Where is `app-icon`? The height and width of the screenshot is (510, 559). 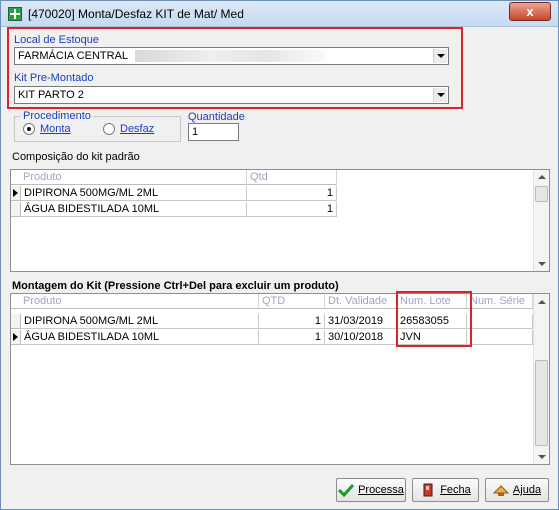 app-icon is located at coordinates (15, 14).